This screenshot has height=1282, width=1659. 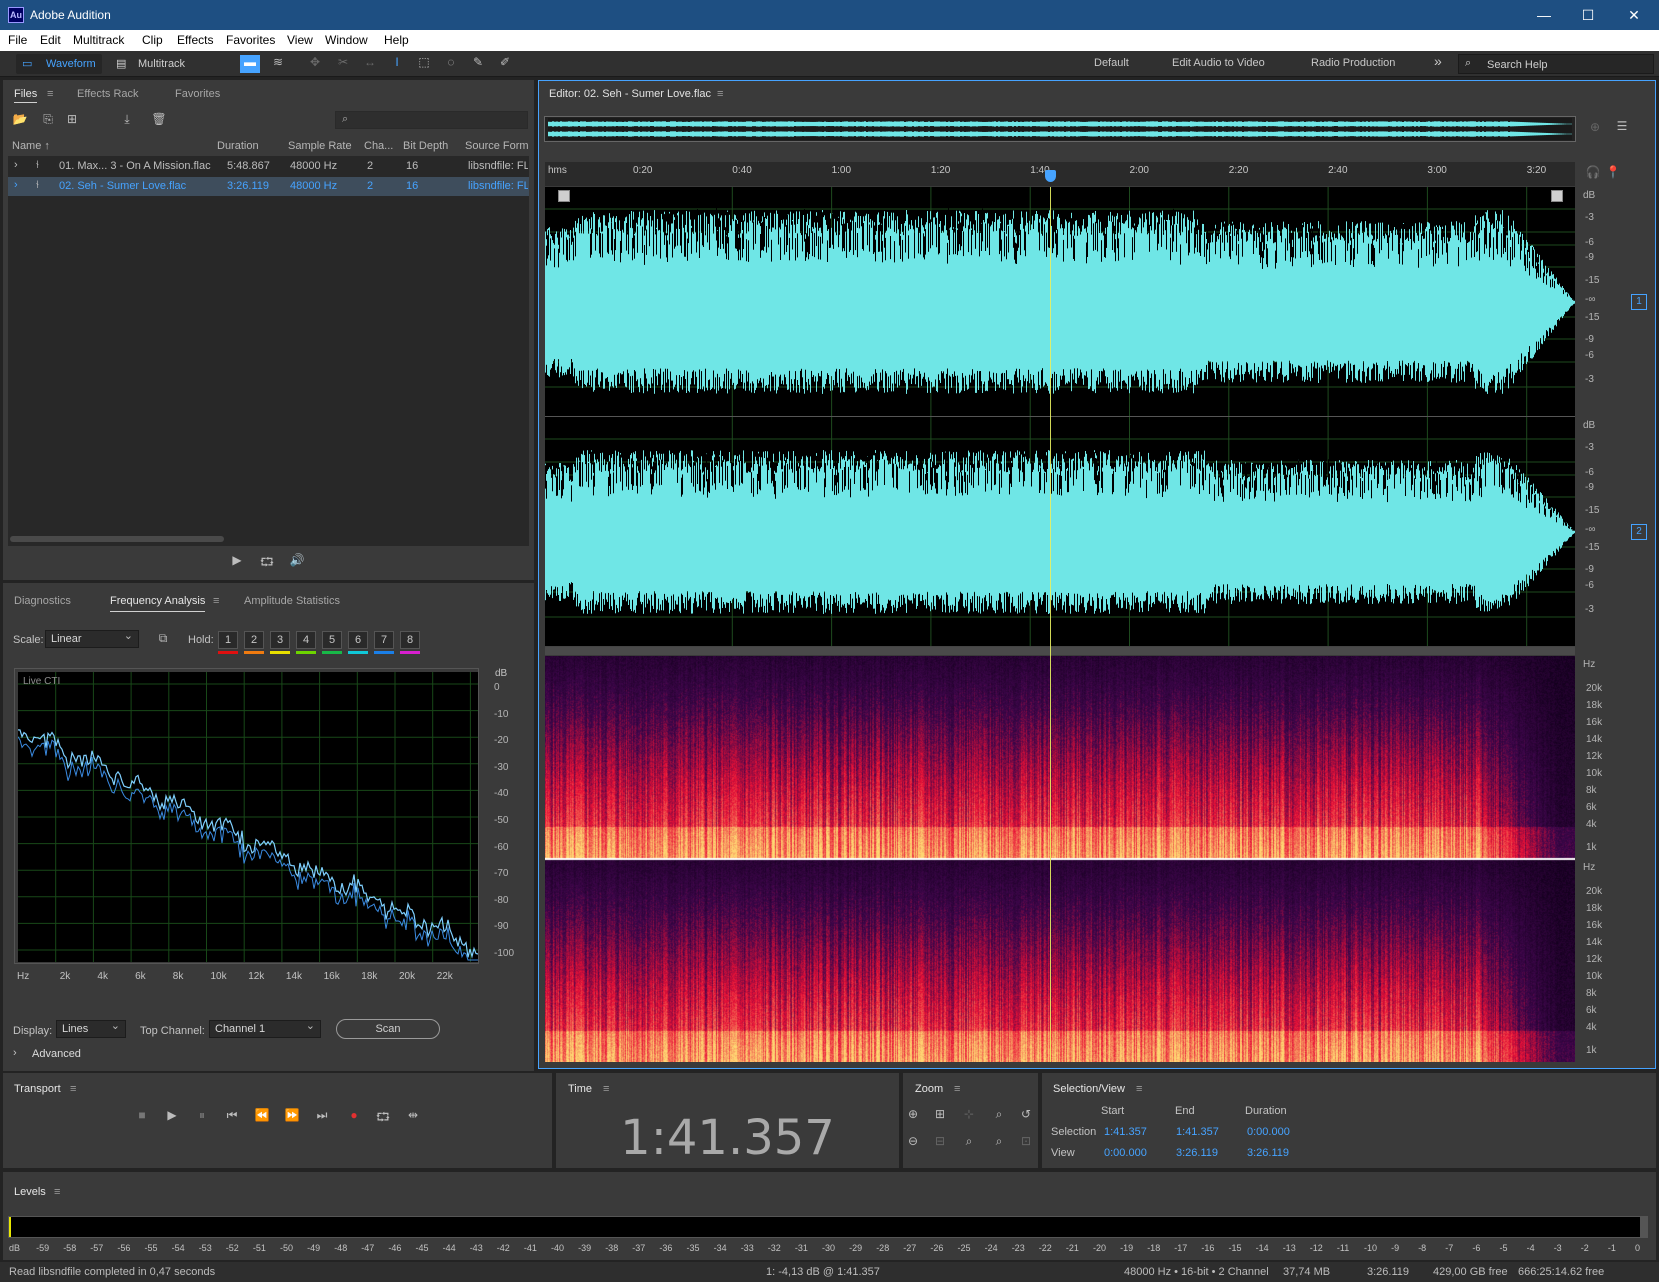 What do you see at coordinates (478, 62) in the screenshot?
I see `brush-tool-icon: ✎` at bounding box center [478, 62].